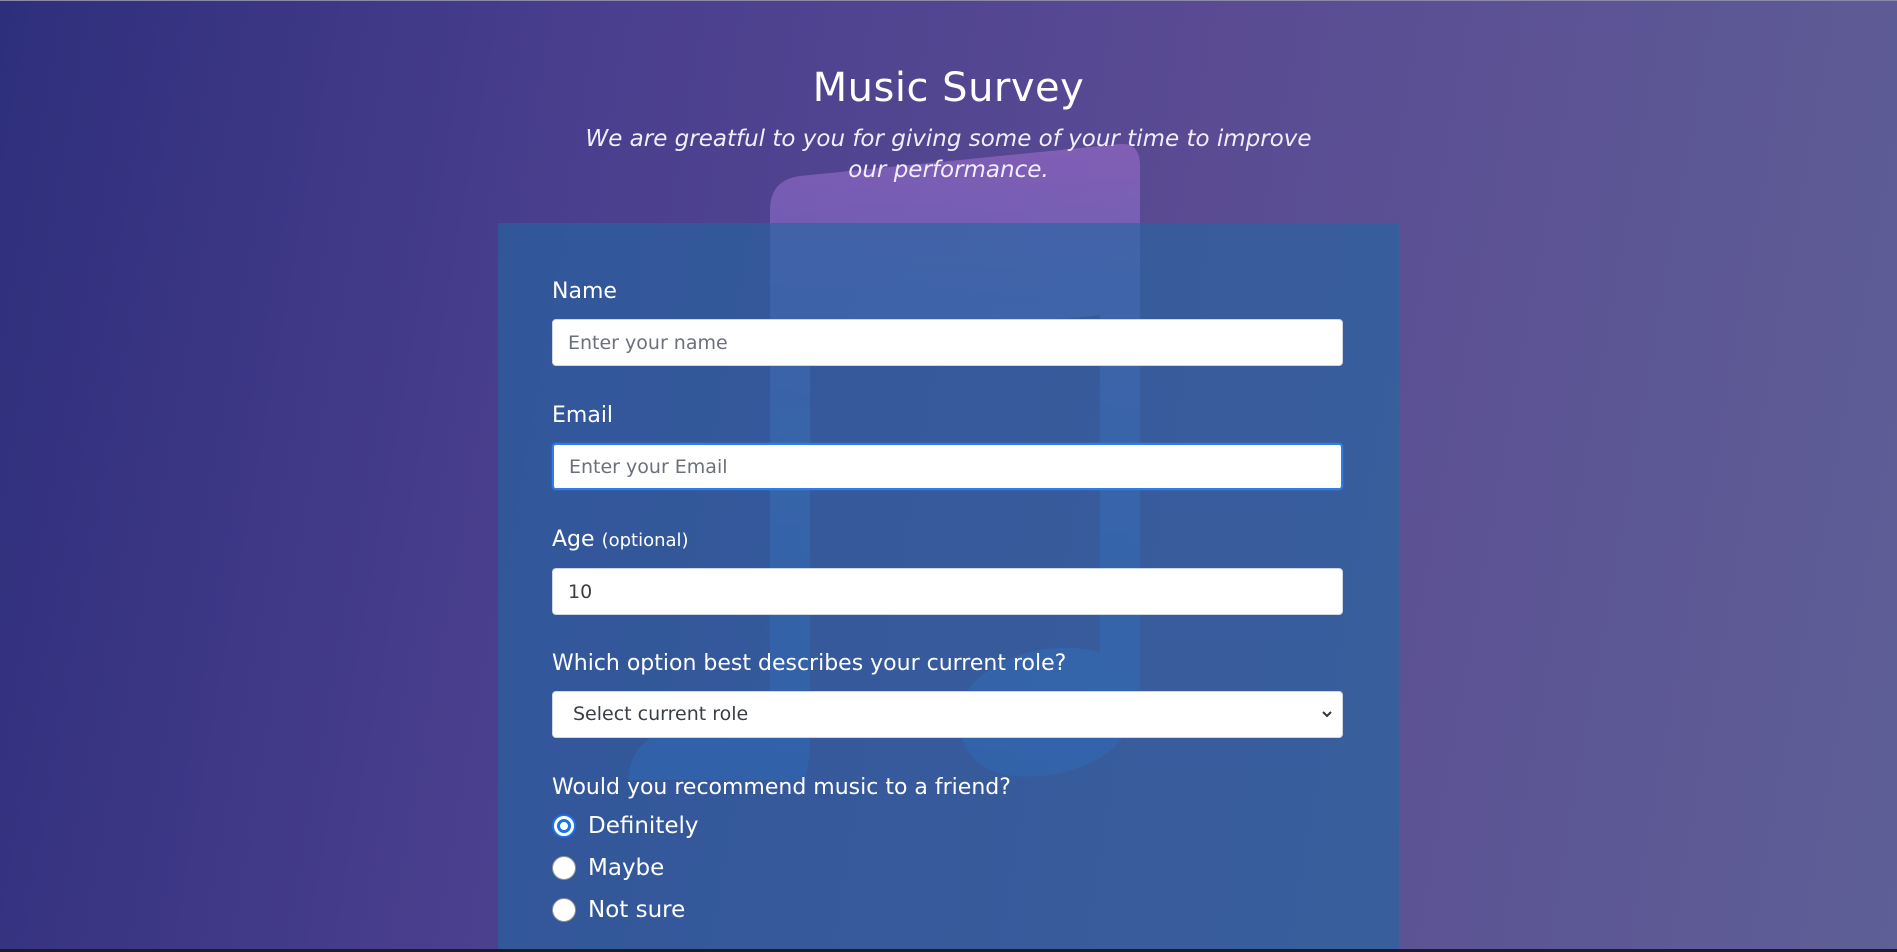  Describe the element at coordinates (948, 0) in the screenshot. I see `window-top-edge` at that location.